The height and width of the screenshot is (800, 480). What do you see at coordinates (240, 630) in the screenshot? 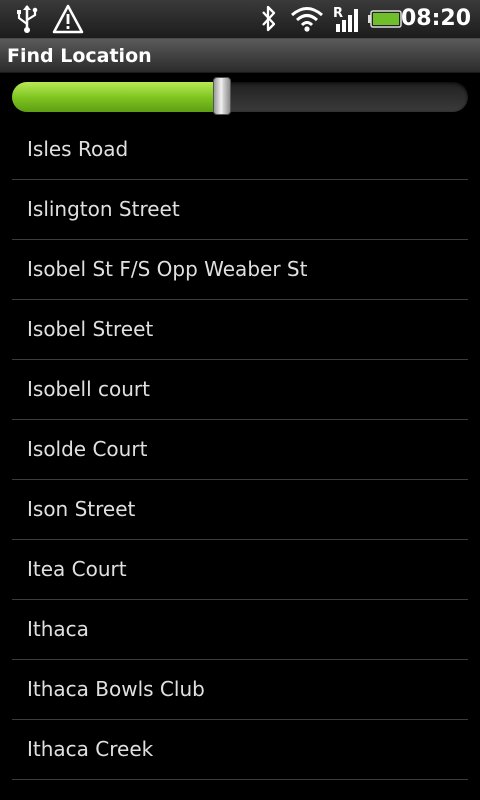
I see `list-item: Ithaca` at bounding box center [240, 630].